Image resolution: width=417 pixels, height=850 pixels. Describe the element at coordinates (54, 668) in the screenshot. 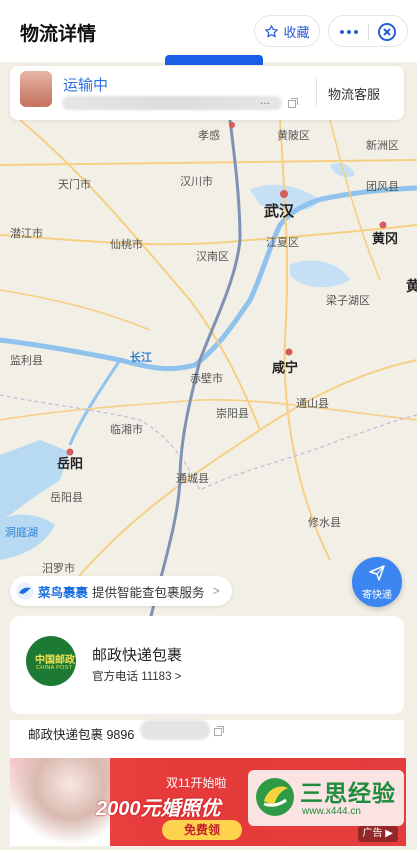

I see `logo-sub: CHINA POST` at that location.